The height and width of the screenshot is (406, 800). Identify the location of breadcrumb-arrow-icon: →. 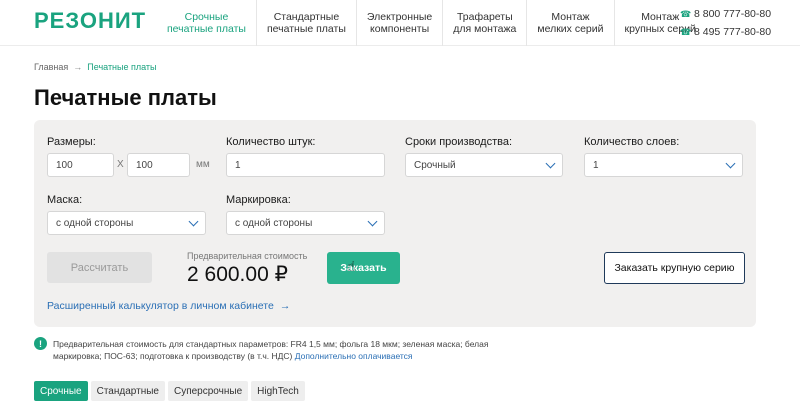
(78, 67).